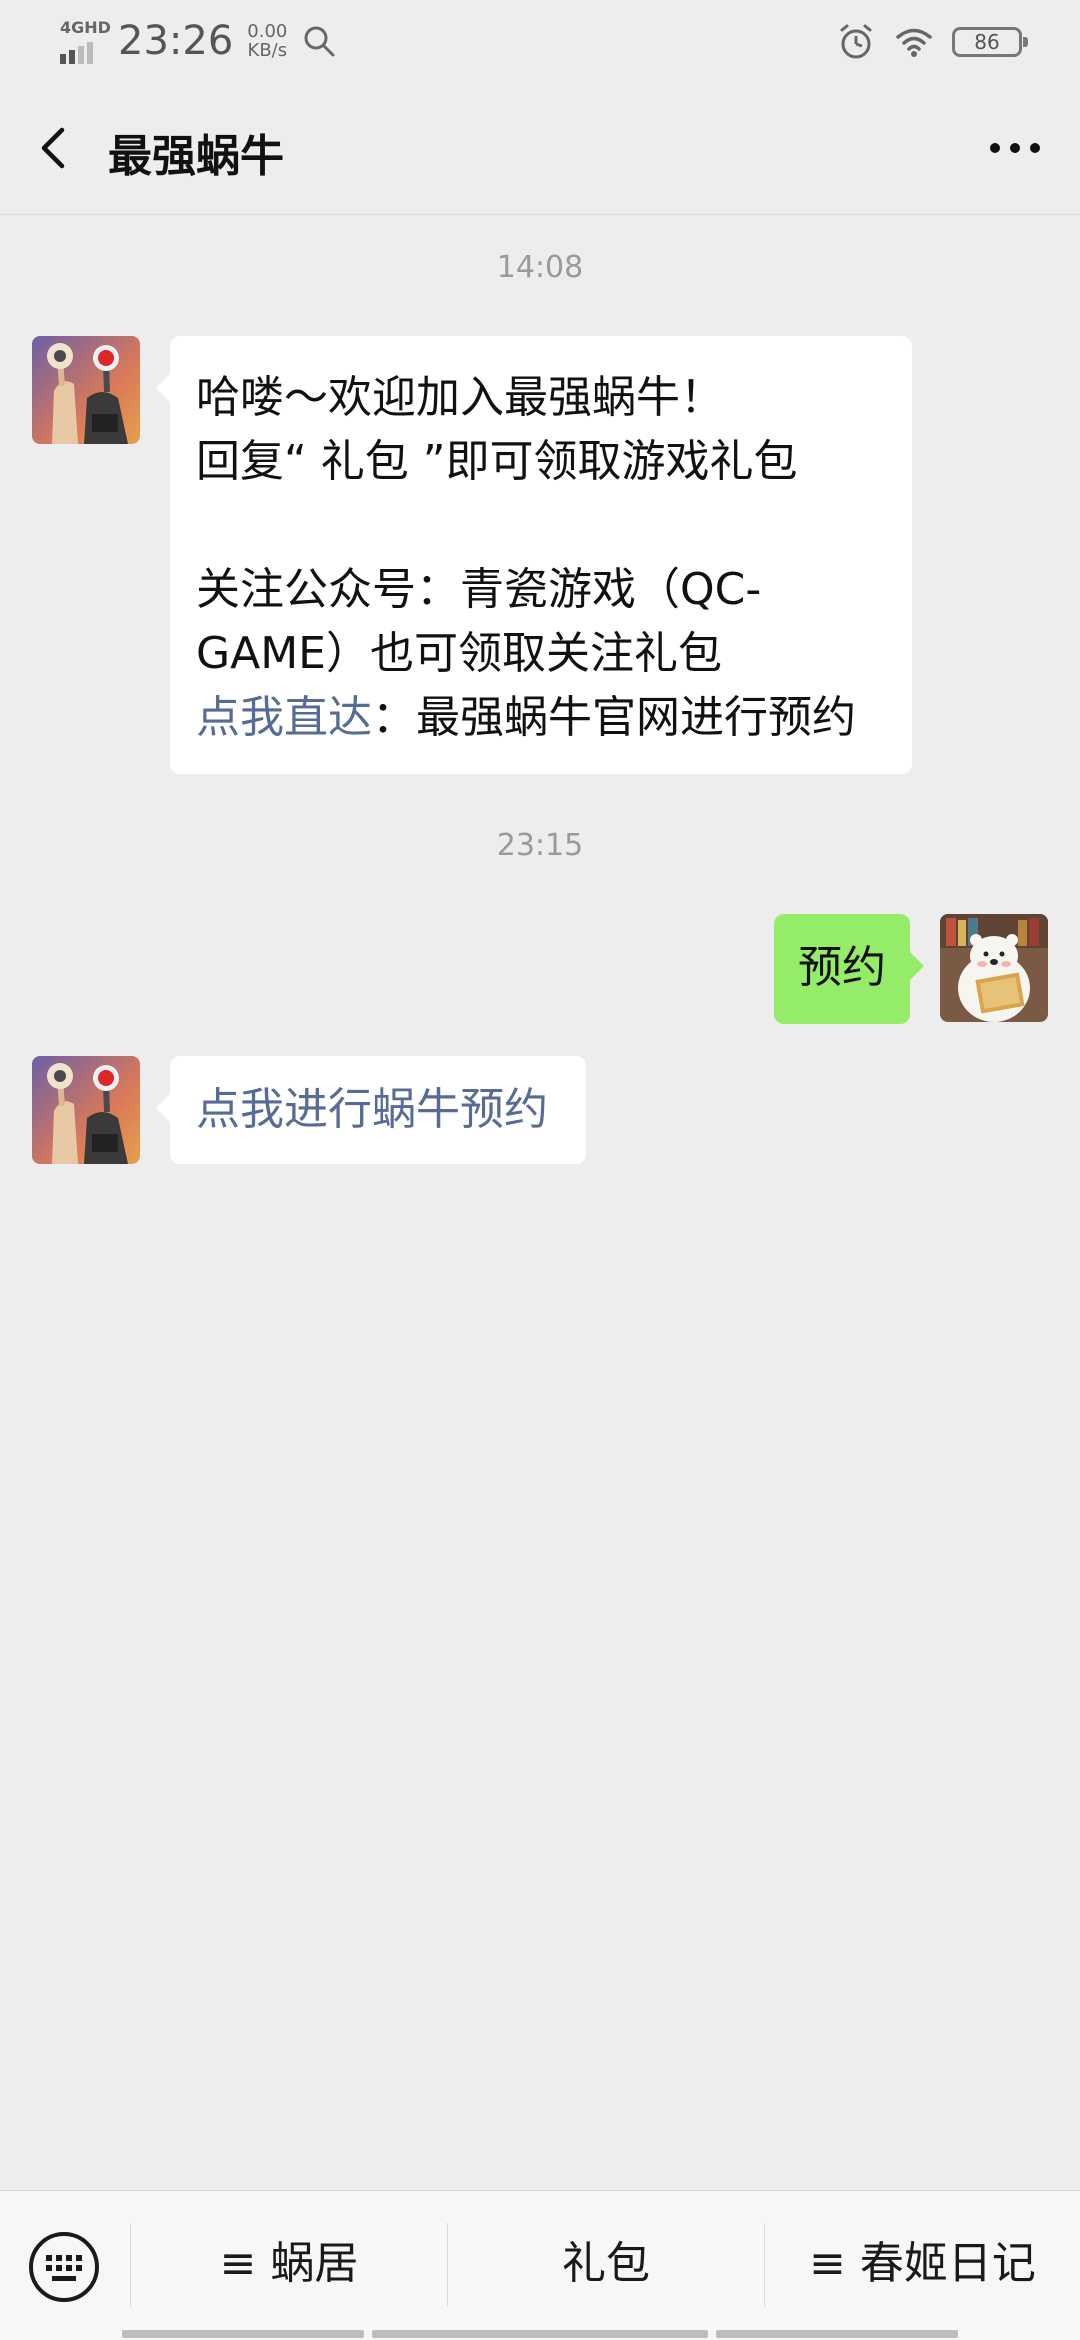 The height and width of the screenshot is (2340, 1080). Describe the element at coordinates (540, 149) in the screenshot. I see `chat-header: 最强蜗牛` at that location.